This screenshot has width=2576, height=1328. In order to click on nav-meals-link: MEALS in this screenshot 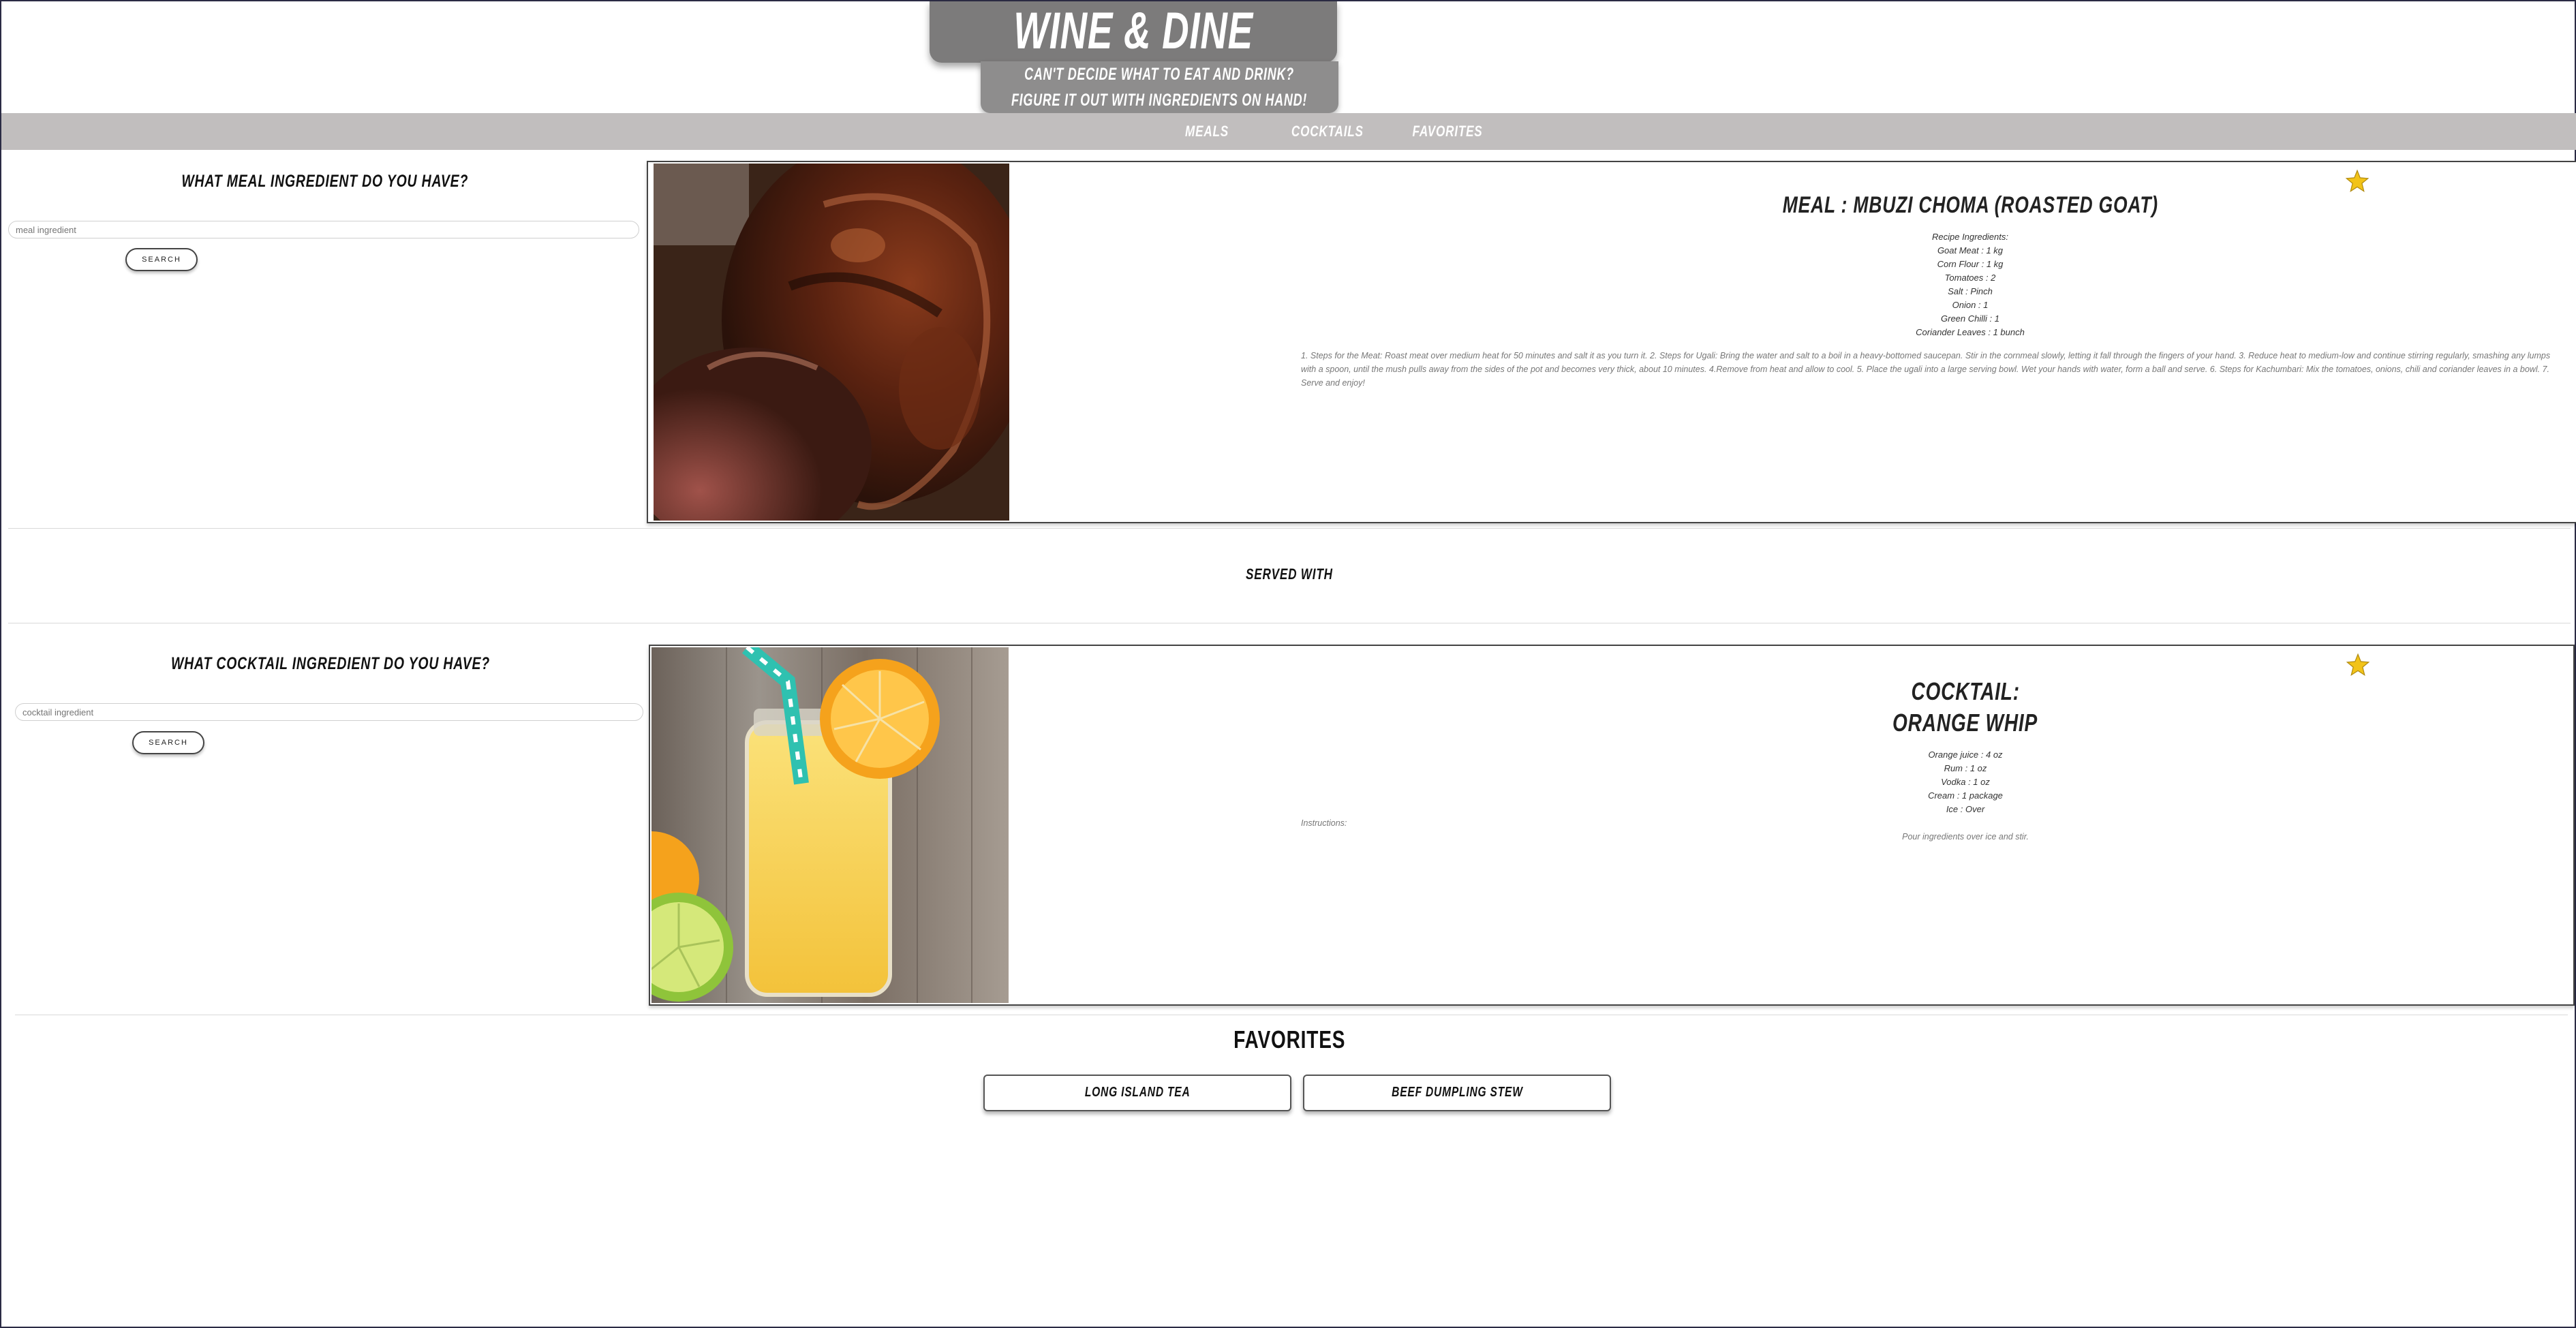, I will do `click(1207, 131)`.